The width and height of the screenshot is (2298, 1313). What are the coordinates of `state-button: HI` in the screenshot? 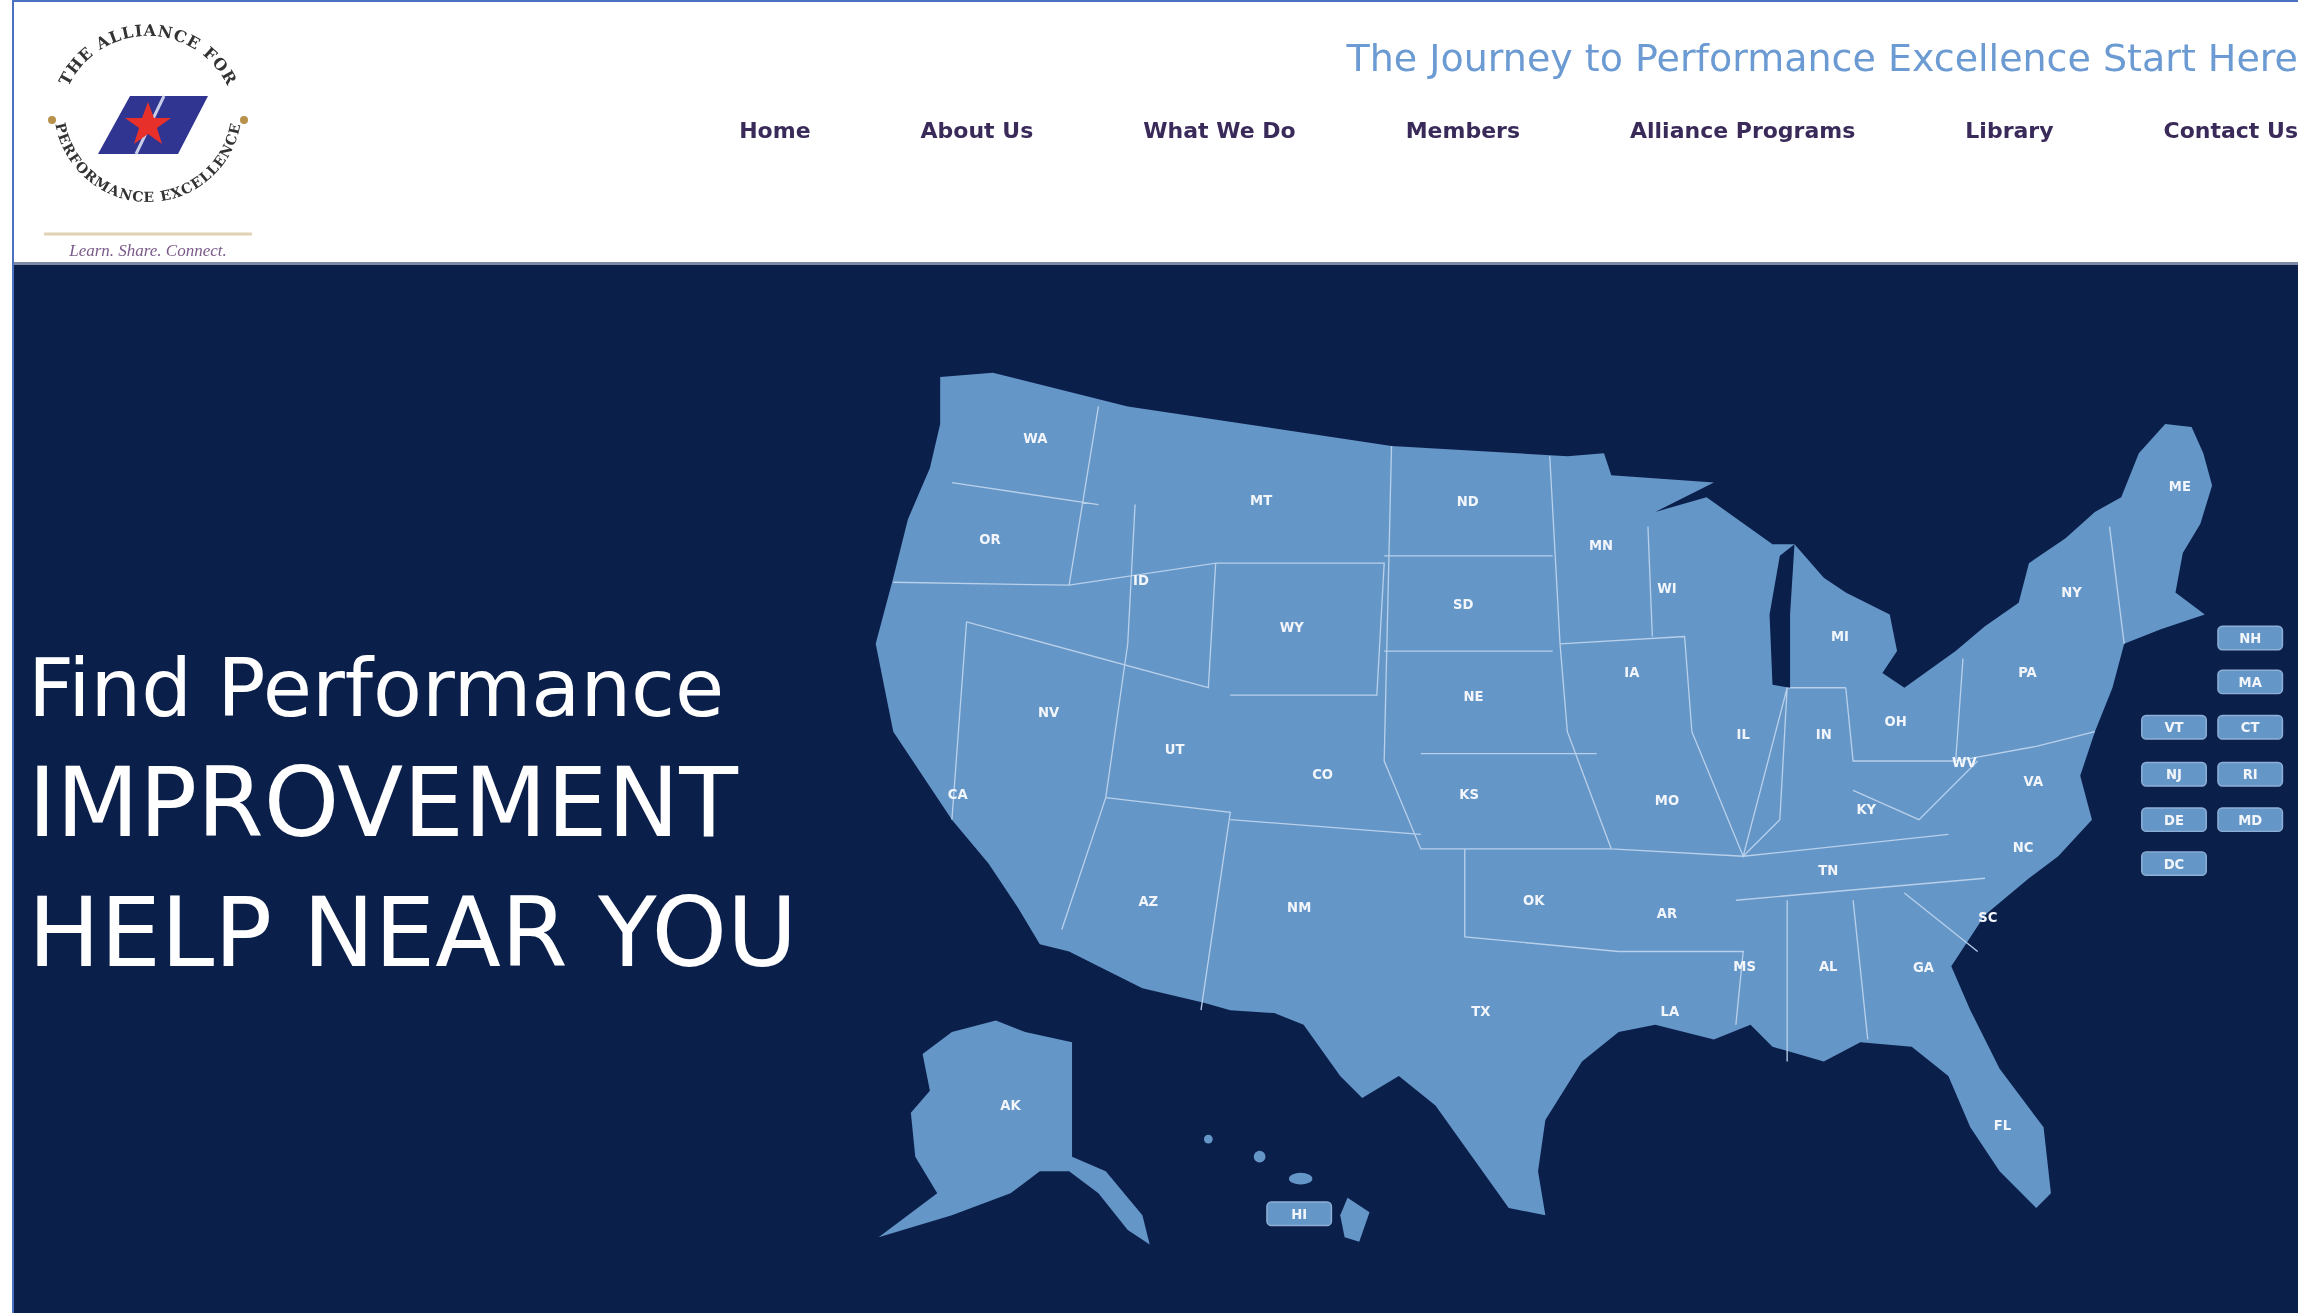 It's located at (1299, 1214).